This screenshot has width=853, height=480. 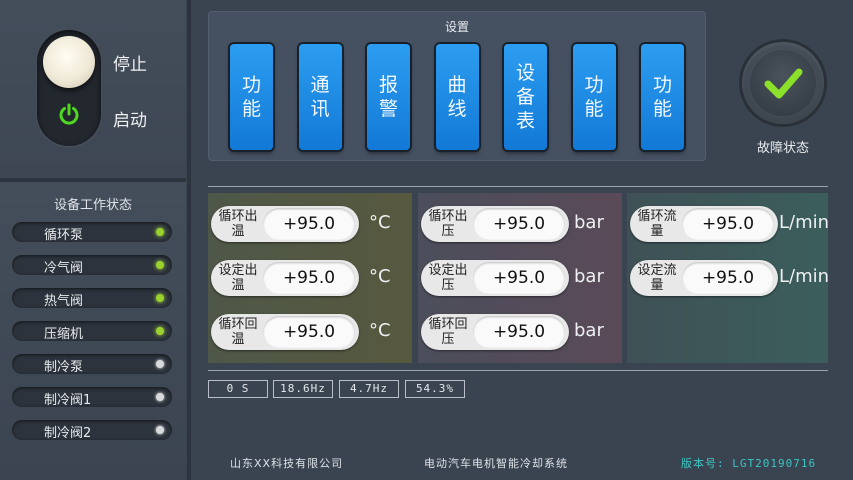 What do you see at coordinates (64, 235) in the screenshot?
I see `status-item-label: 循环泵` at bounding box center [64, 235].